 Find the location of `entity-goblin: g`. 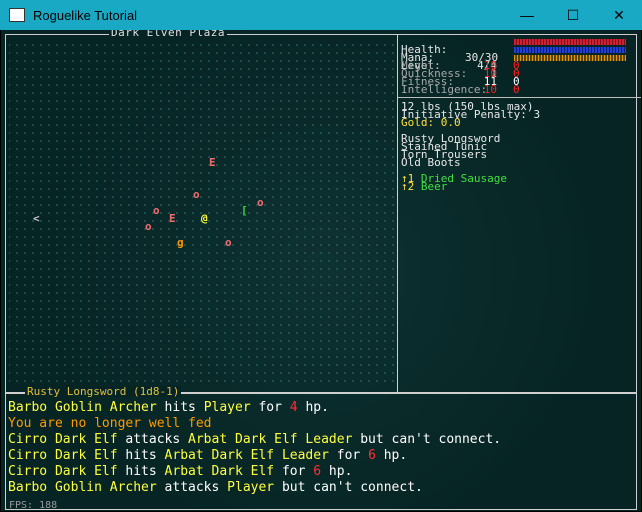

entity-goblin: g is located at coordinates (180, 242).